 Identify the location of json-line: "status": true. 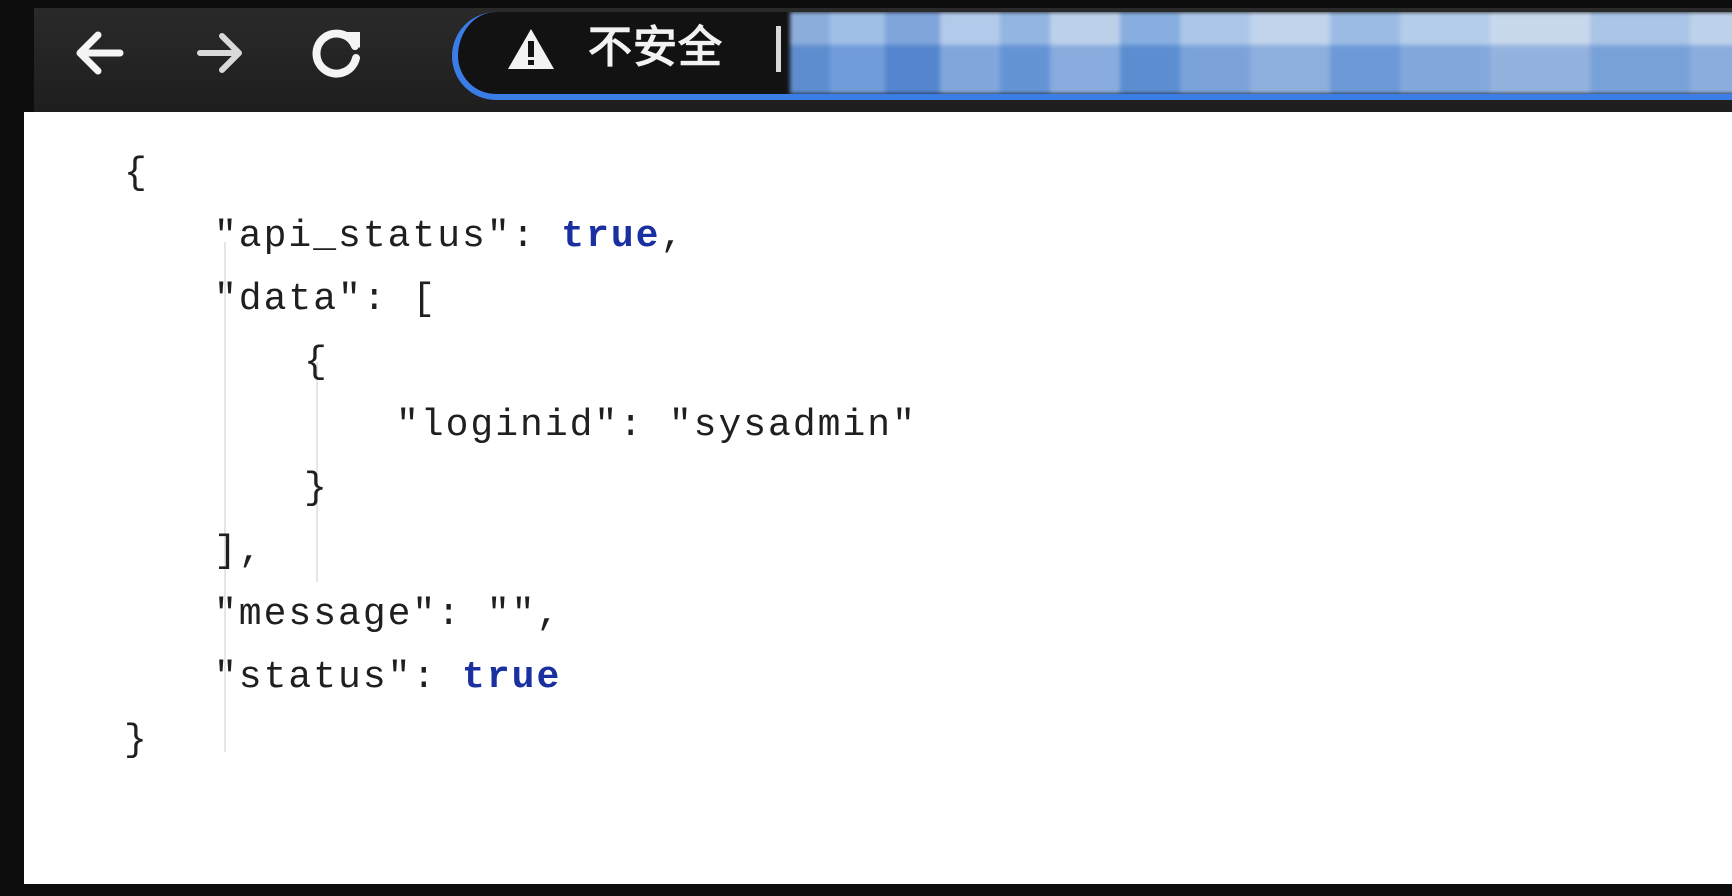
(520, 677).